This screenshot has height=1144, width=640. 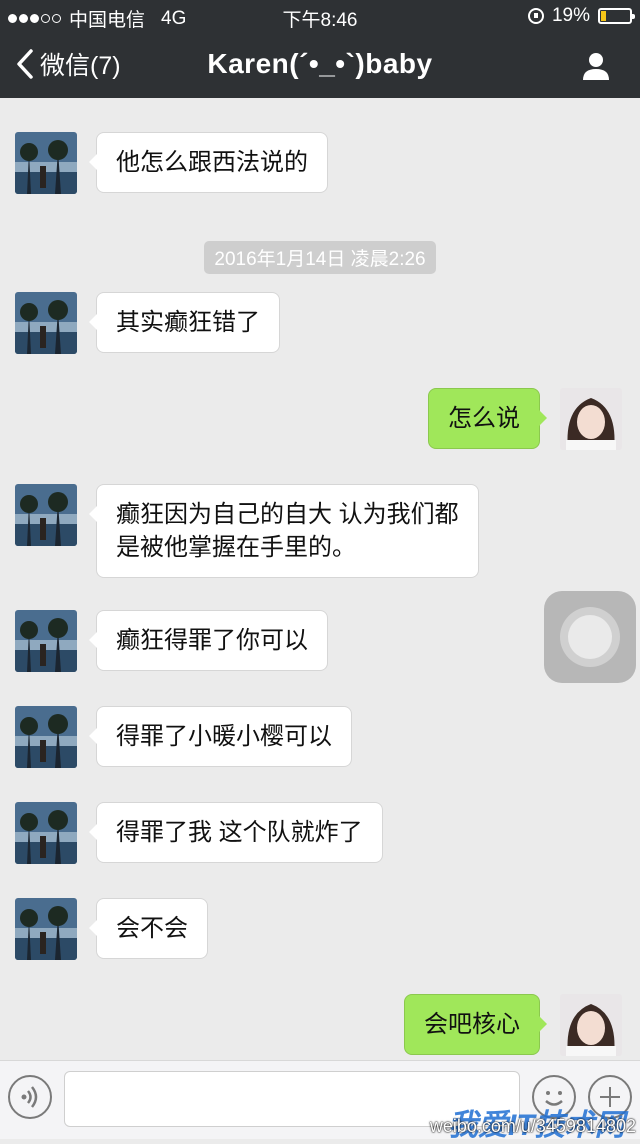 What do you see at coordinates (570, 15) in the screenshot?
I see `battery-percent: 19%` at bounding box center [570, 15].